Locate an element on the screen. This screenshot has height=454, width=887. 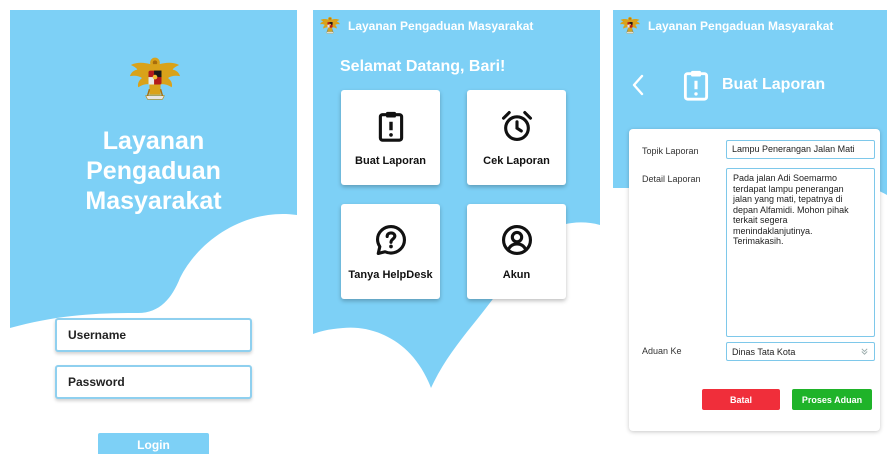
submit-report-button: Proses Aduan is located at coordinates (832, 399).